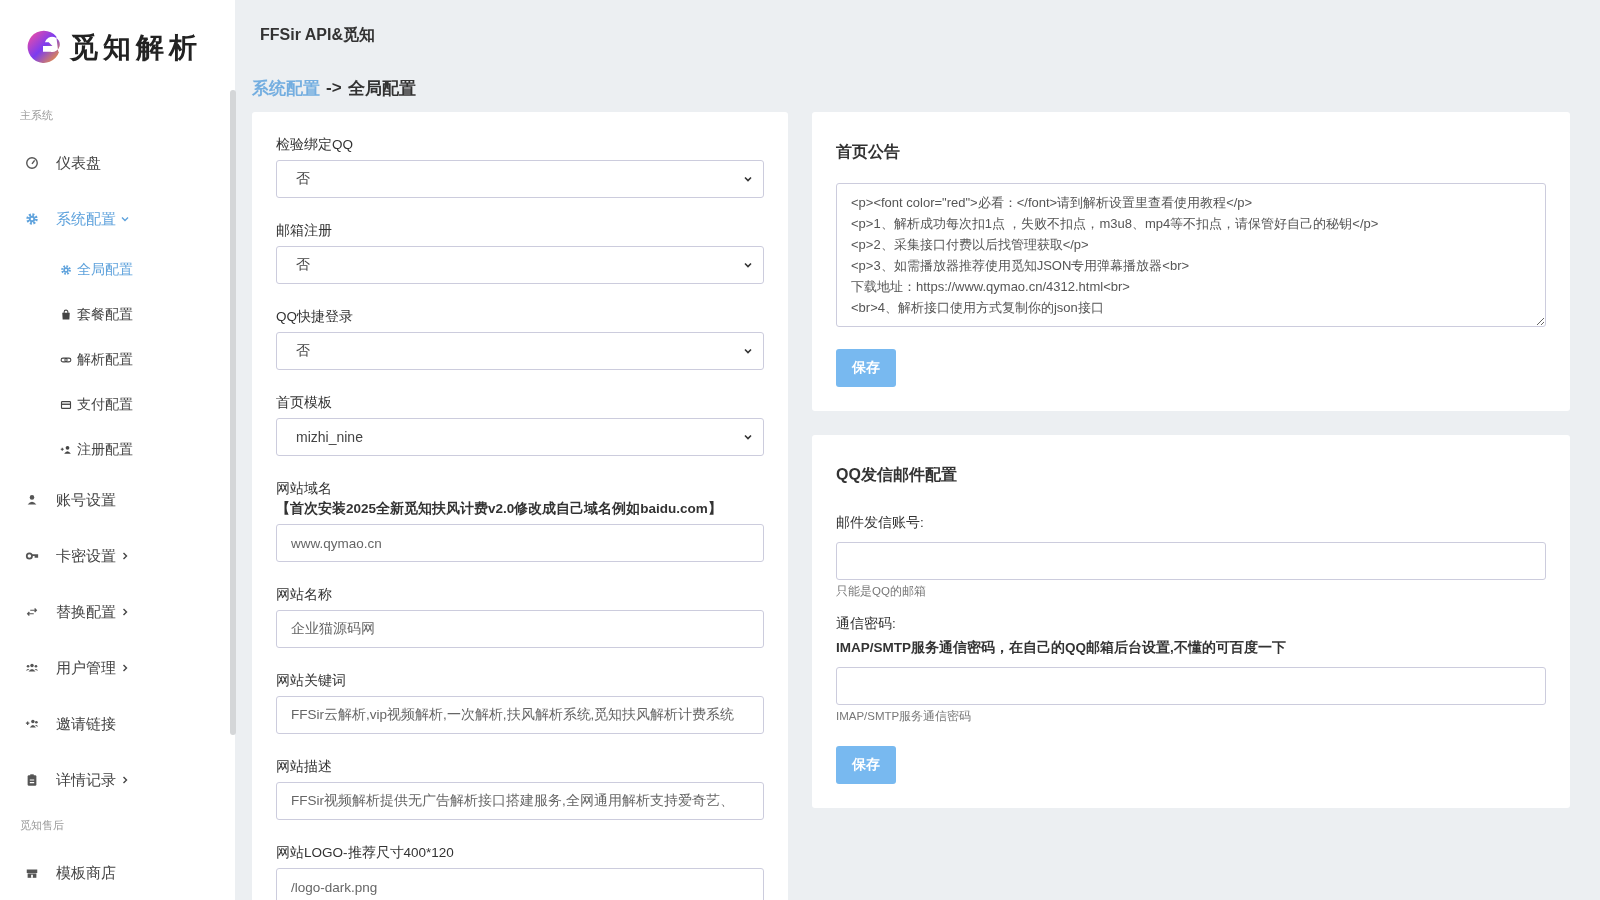 The width and height of the screenshot is (1600, 900). I want to click on scrollbar, so click(233, 412).